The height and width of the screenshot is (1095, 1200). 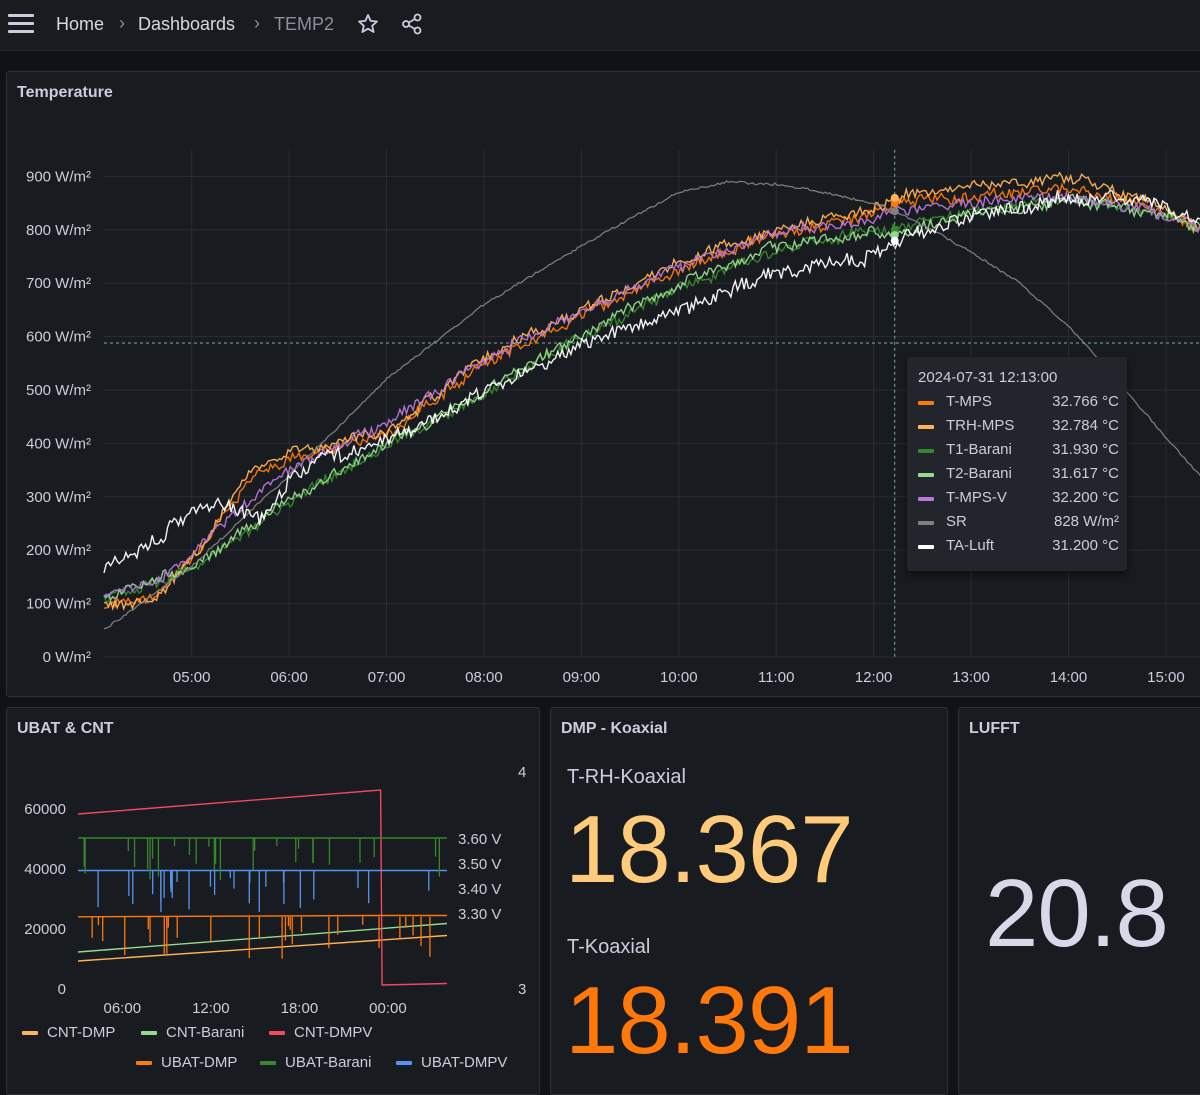 I want to click on tooltip-series-name: T1-Barani, so click(x=979, y=449).